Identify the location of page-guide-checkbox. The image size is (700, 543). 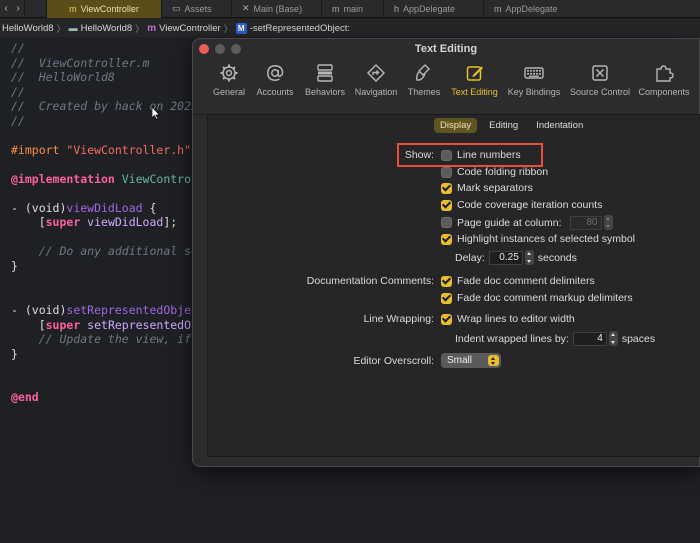
(446, 222).